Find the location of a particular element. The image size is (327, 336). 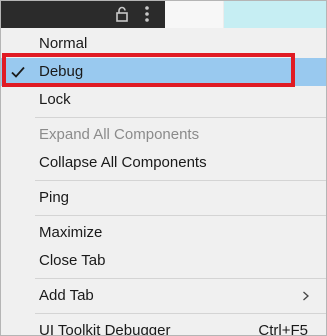

toolbar-accent-area is located at coordinates (275, 14).